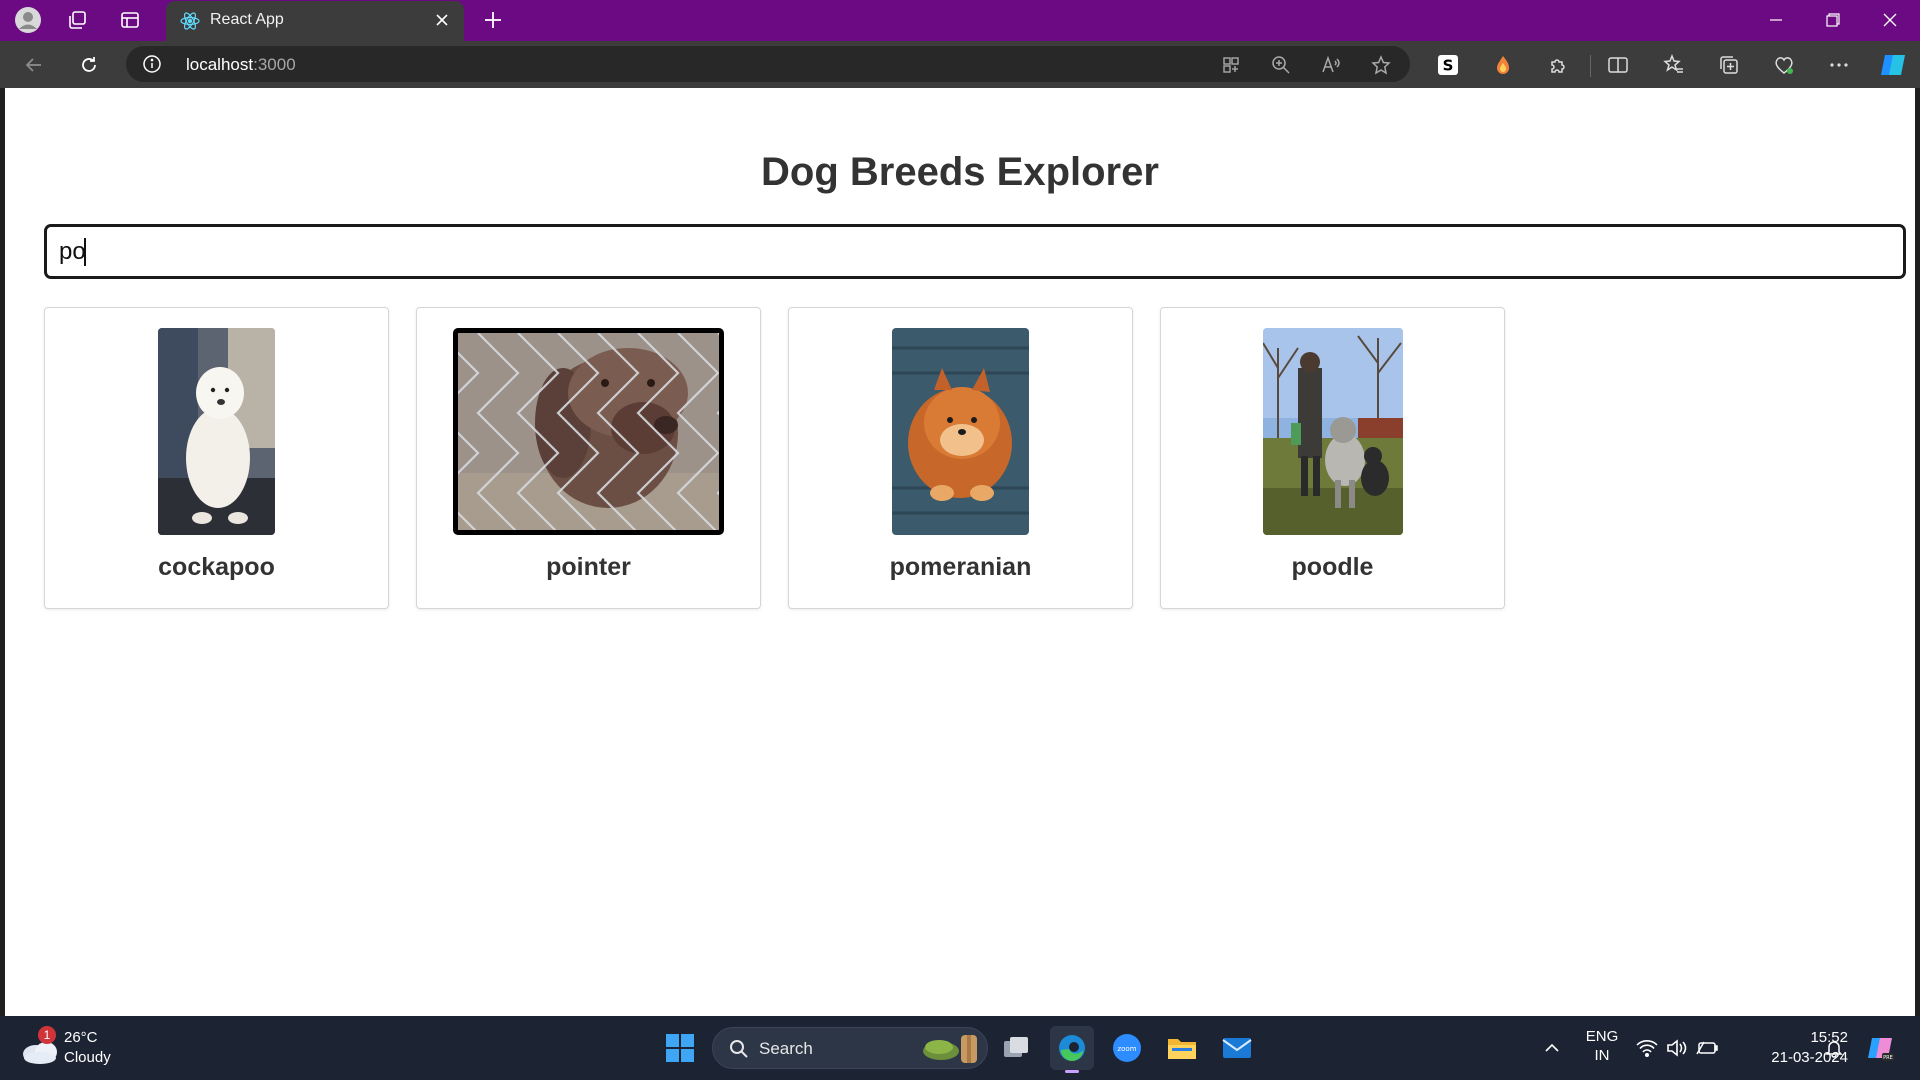 The height and width of the screenshot is (1080, 1920). I want to click on new-tab-button, so click(493, 20).